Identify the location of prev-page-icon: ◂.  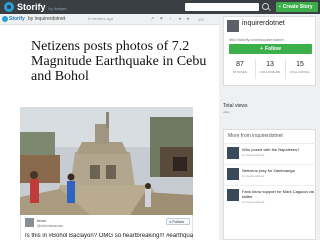
(179, 19).